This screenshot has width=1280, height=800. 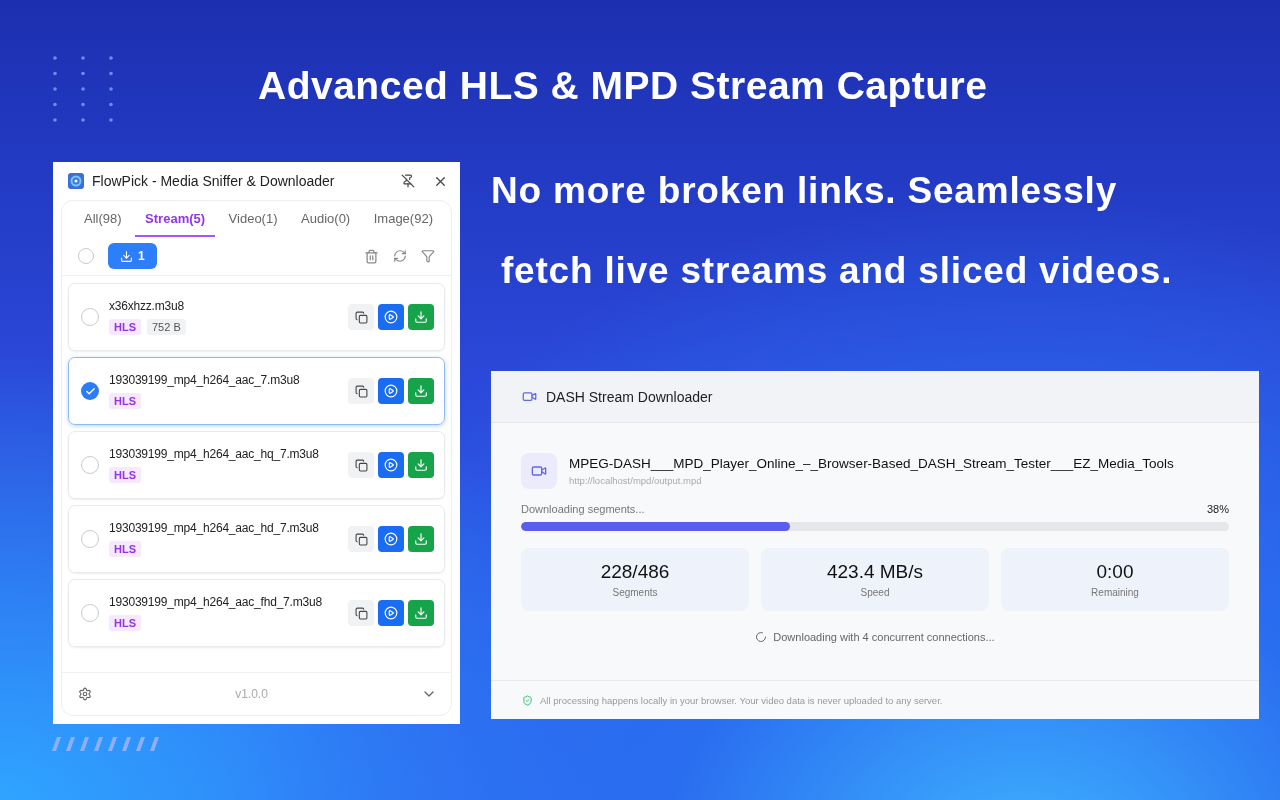 I want to click on media-card: 193039199_mp4_h264_aac_hq_7.m3u8 HLS, so click(x=256, y=465).